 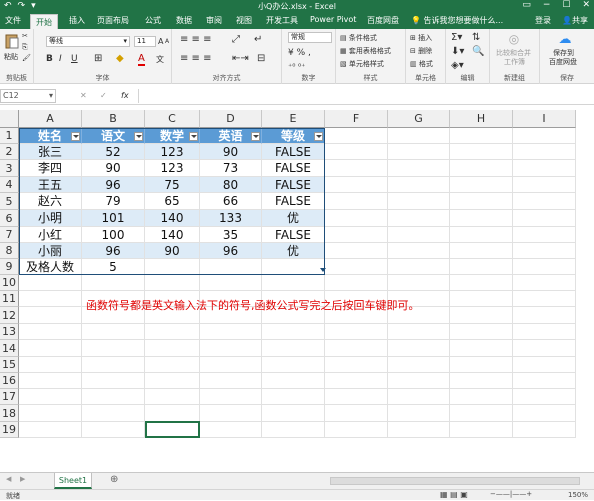 What do you see at coordinates (478, 51) in the screenshot?
I see `find-select-icon: 🔍` at bounding box center [478, 51].